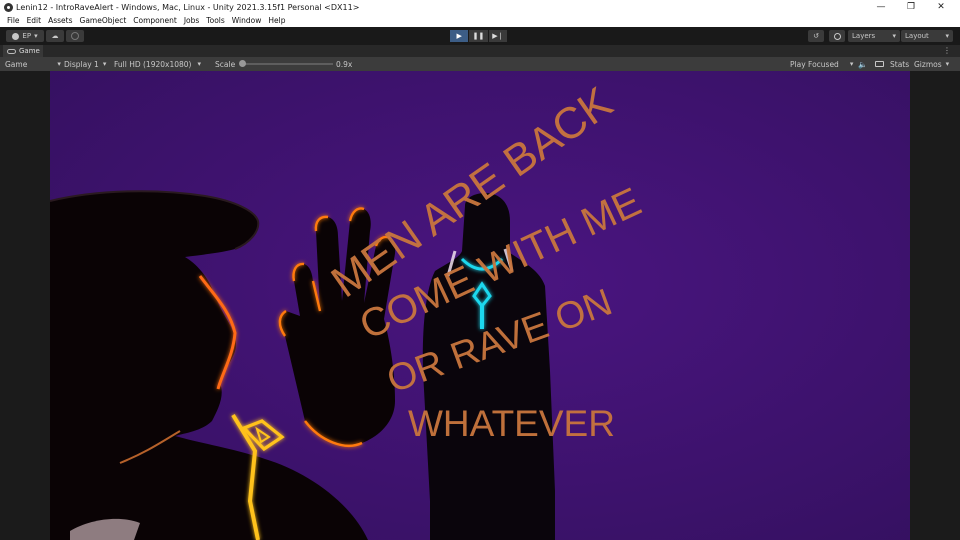 Image resolution: width=960 pixels, height=540 pixels. I want to click on cloud-button: ☁, so click(55, 36).